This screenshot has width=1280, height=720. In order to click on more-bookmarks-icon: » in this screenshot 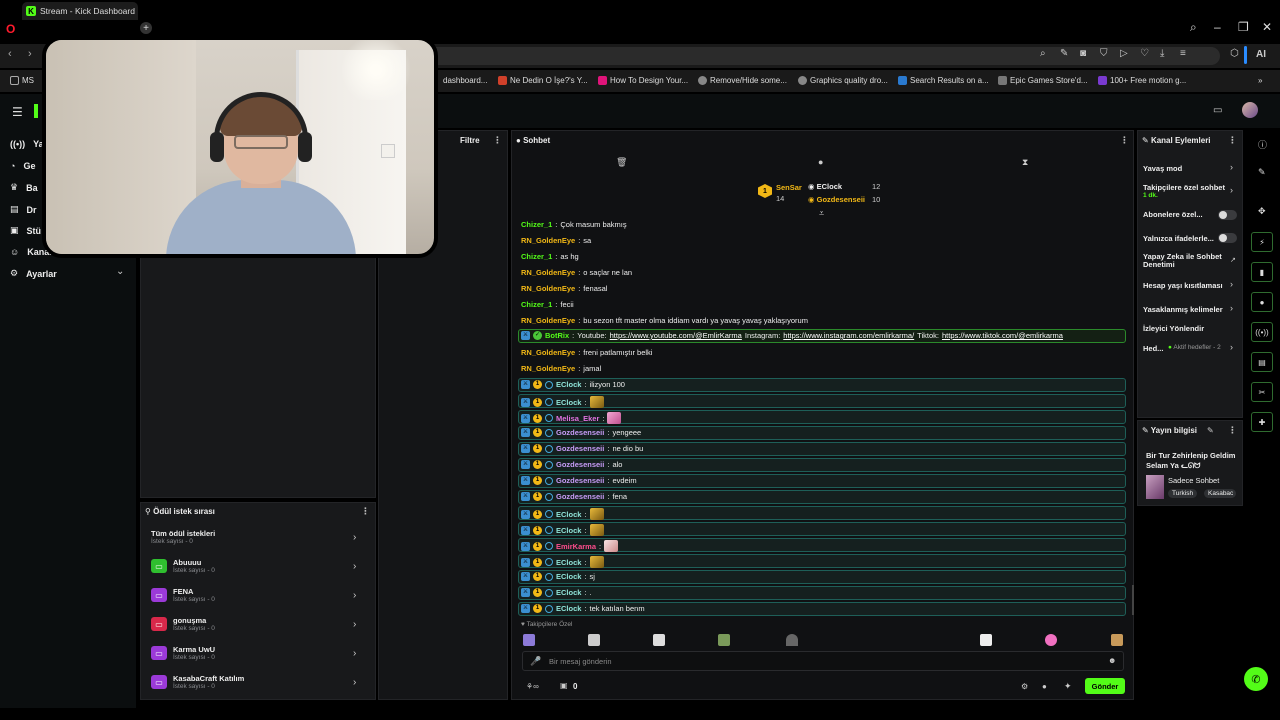, I will do `click(1260, 80)`.